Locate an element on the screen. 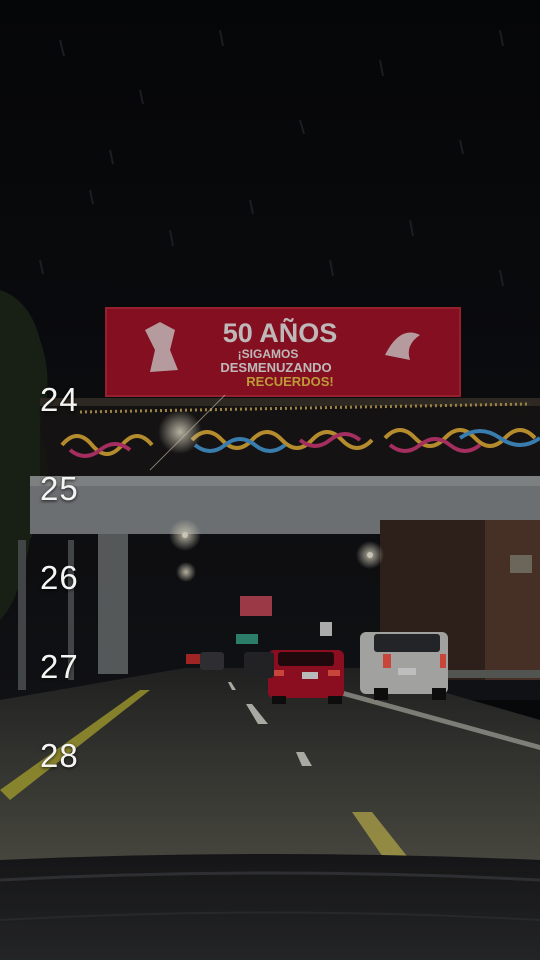 Image resolution: width=540 pixels, height=960 pixels. date-item-25: 25 is located at coordinates (65, 488).